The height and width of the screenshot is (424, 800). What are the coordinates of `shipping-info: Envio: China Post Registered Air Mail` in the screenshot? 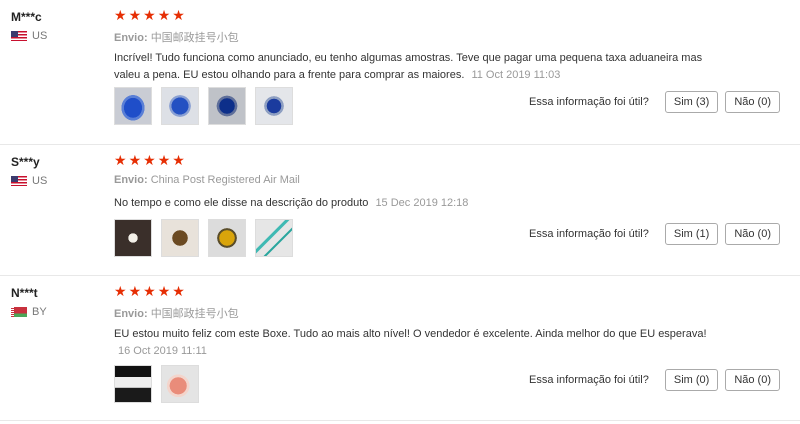 It's located at (207, 180).